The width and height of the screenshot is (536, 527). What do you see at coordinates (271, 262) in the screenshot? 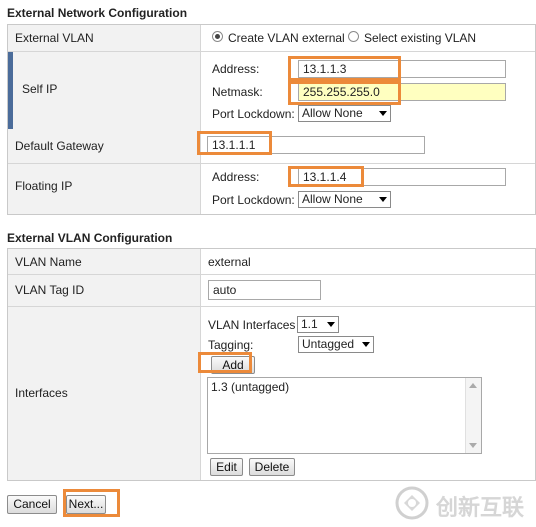
I see `vlan-name-row: VLAN Name external` at bounding box center [271, 262].